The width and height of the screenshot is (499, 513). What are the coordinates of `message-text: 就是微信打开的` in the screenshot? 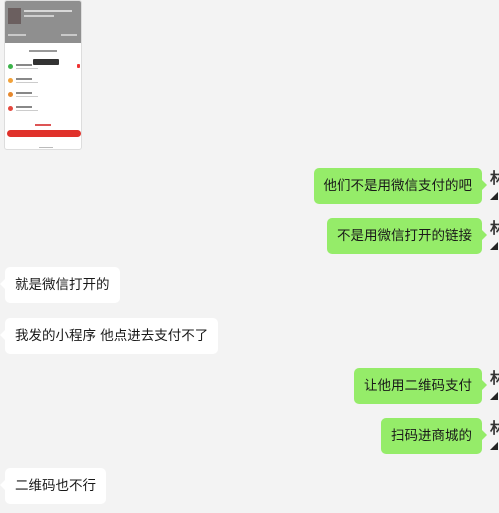 It's located at (62, 285).